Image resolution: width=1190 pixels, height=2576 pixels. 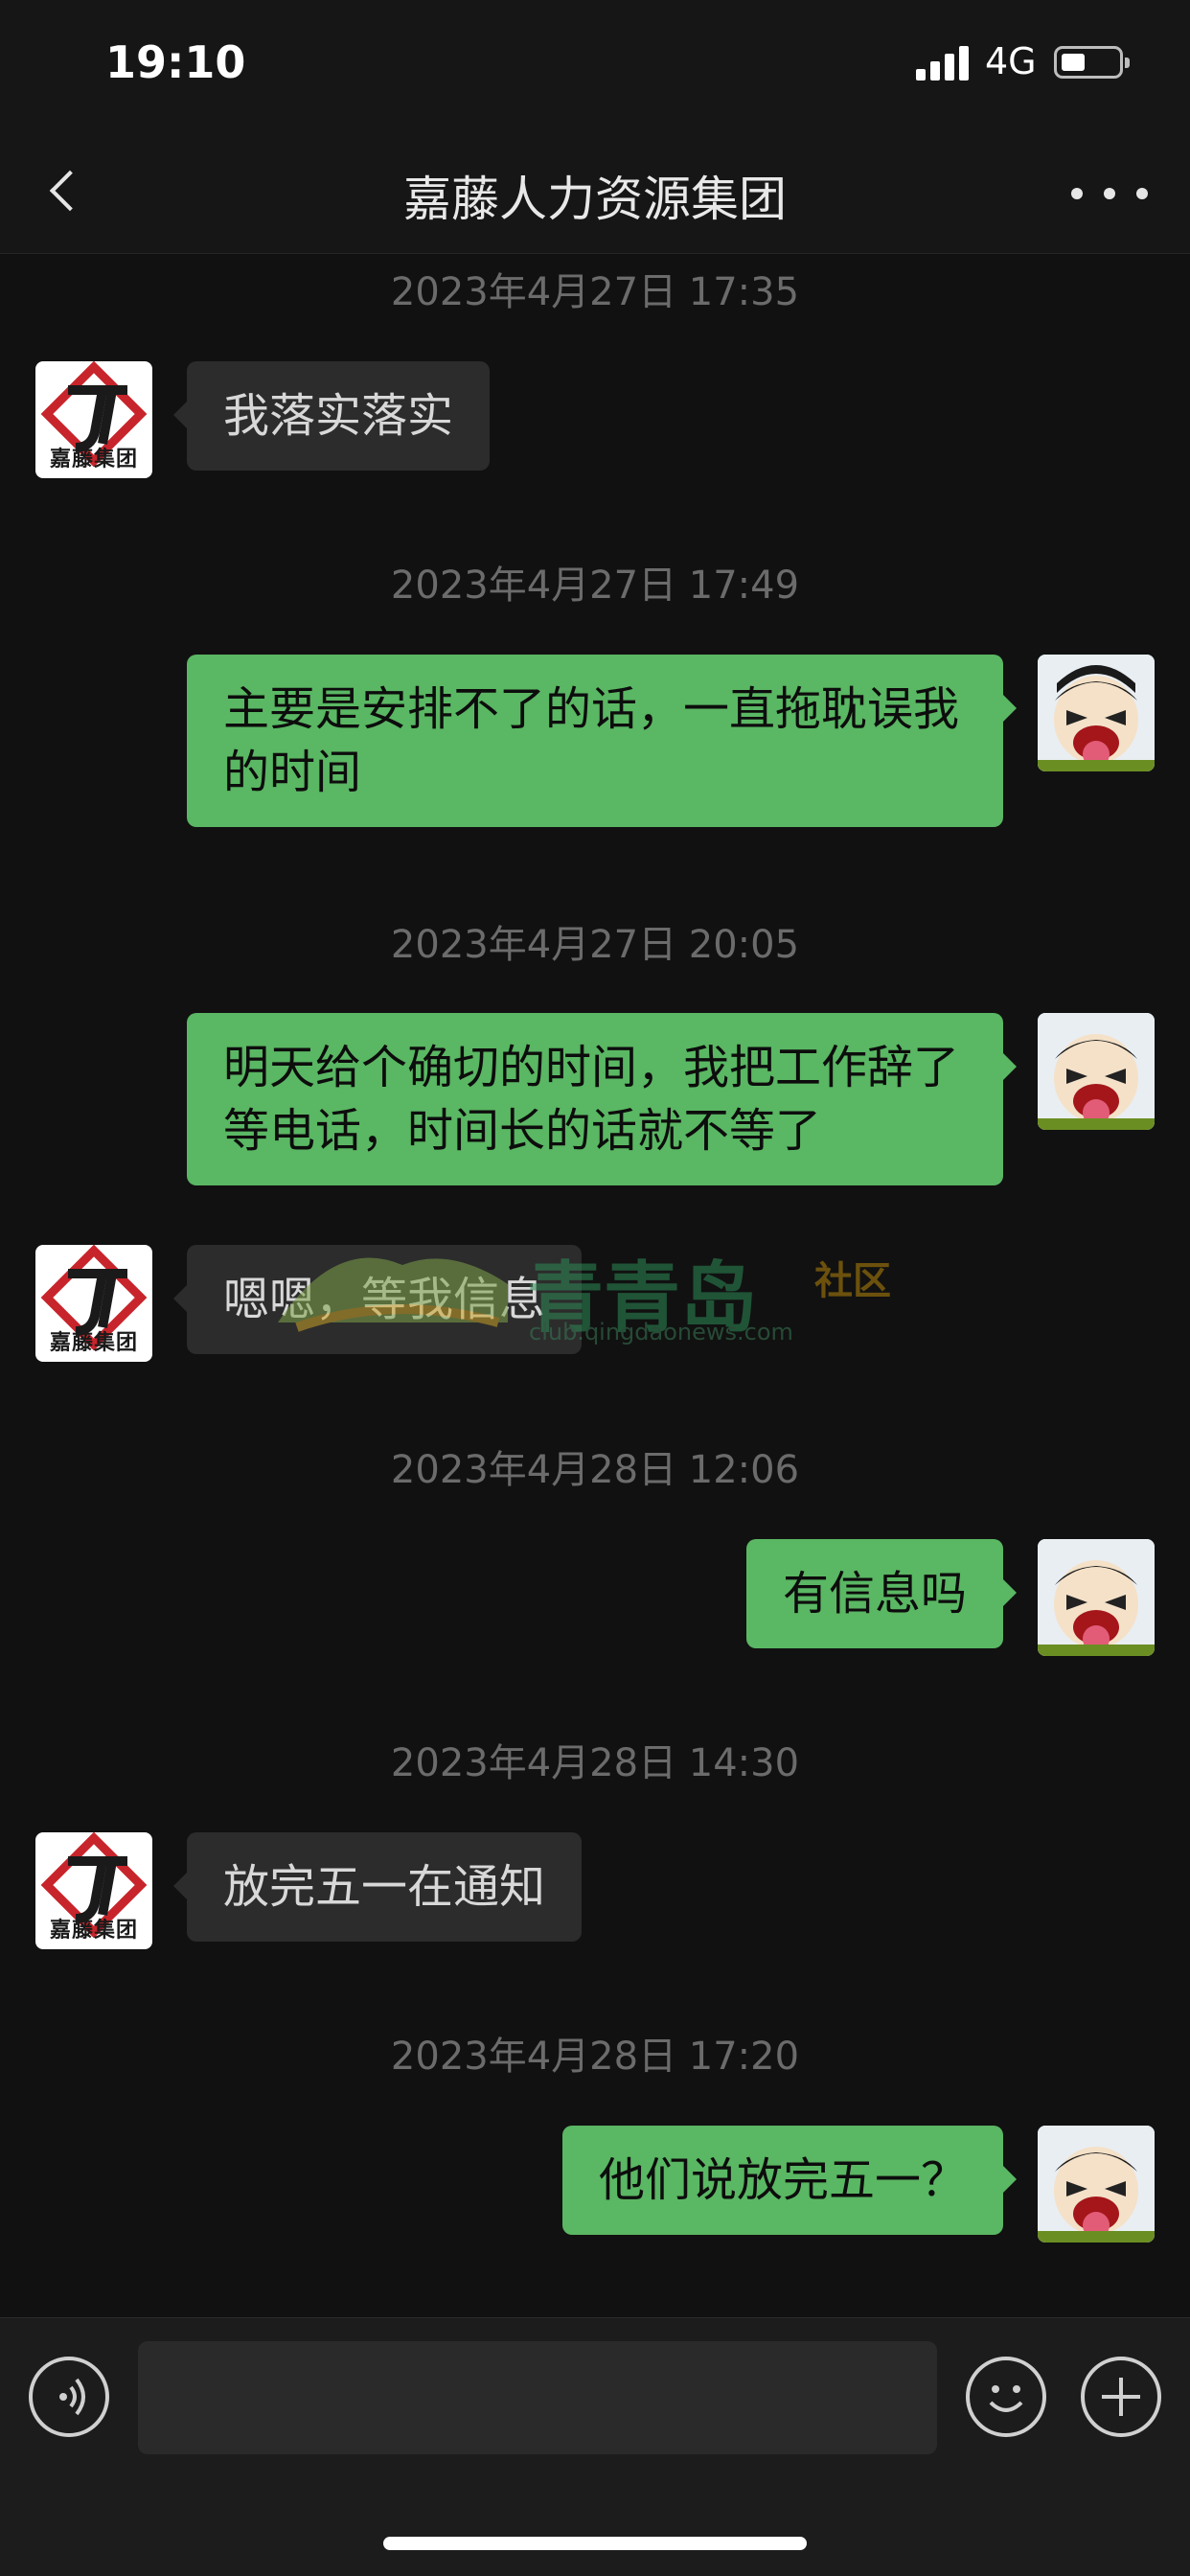 I want to click on more-options-button, so click(x=1109, y=193).